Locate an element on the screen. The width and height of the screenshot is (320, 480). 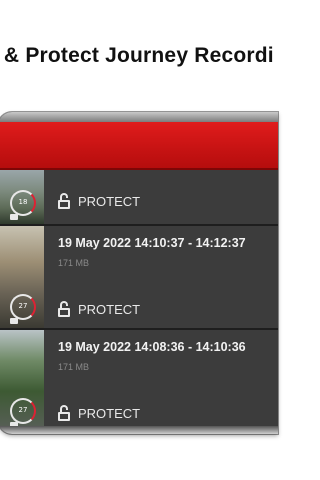
speedometer-icon: 18 is located at coordinates (23, 203).